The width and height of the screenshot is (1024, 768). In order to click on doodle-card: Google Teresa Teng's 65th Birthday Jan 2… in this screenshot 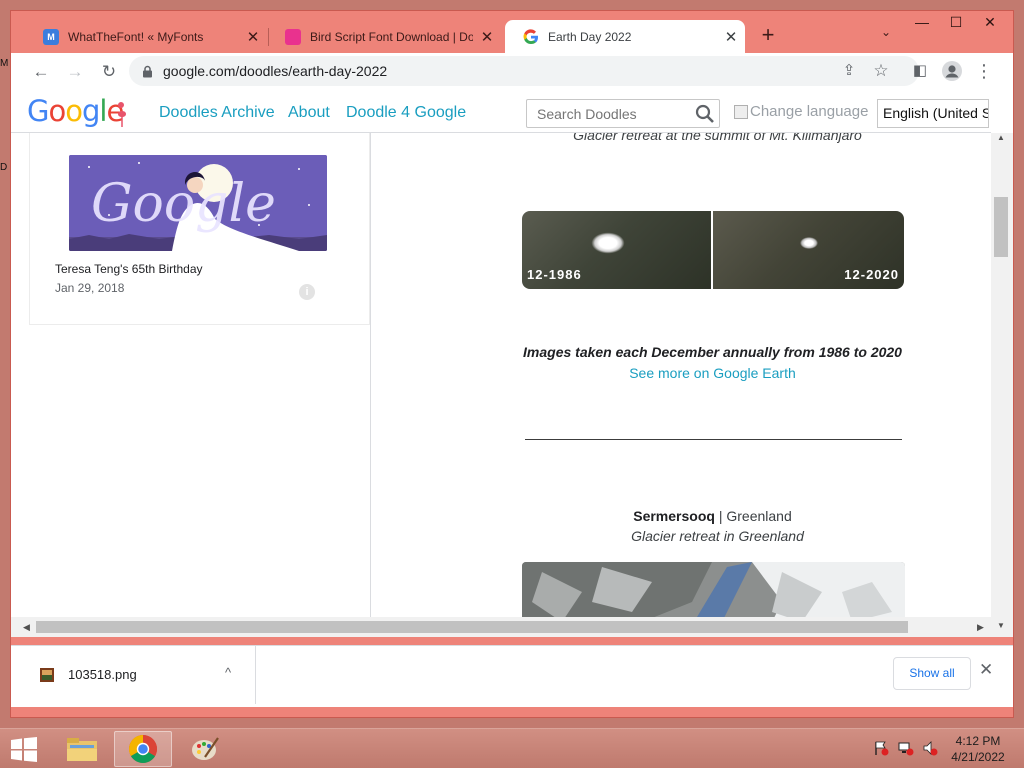, I will do `click(199, 229)`.